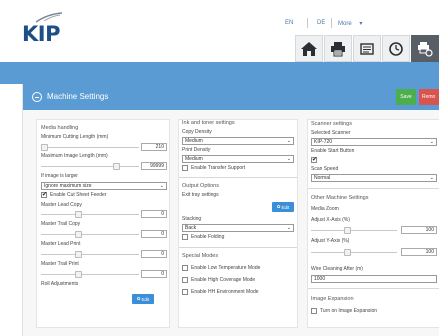 This screenshot has width=439, height=336. Describe the element at coordinates (154, 147) in the screenshot. I see `min-cut-input: 210` at that location.